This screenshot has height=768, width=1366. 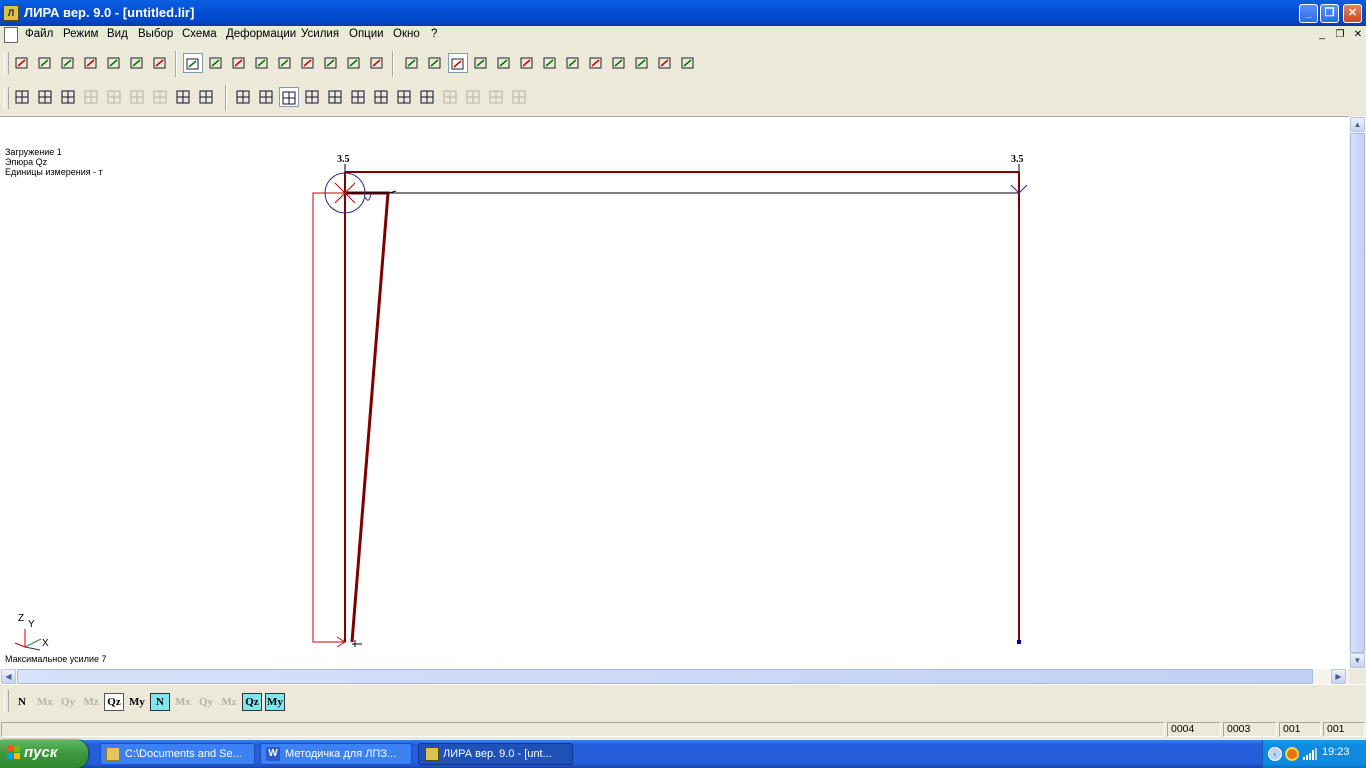 What do you see at coordinates (450, 97) in the screenshot?
I see `bar-chart-button` at bounding box center [450, 97].